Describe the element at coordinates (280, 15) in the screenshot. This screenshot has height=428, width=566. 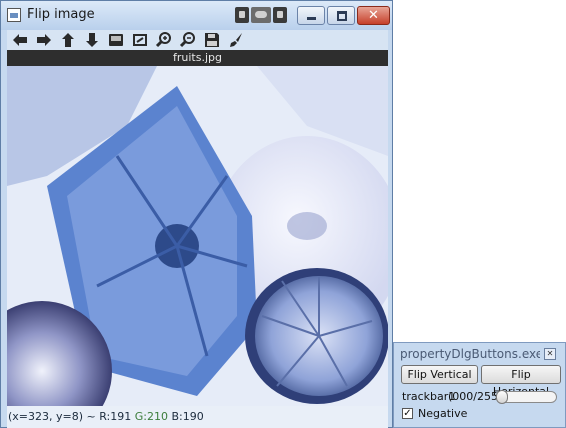
I see `lock-icon` at that location.